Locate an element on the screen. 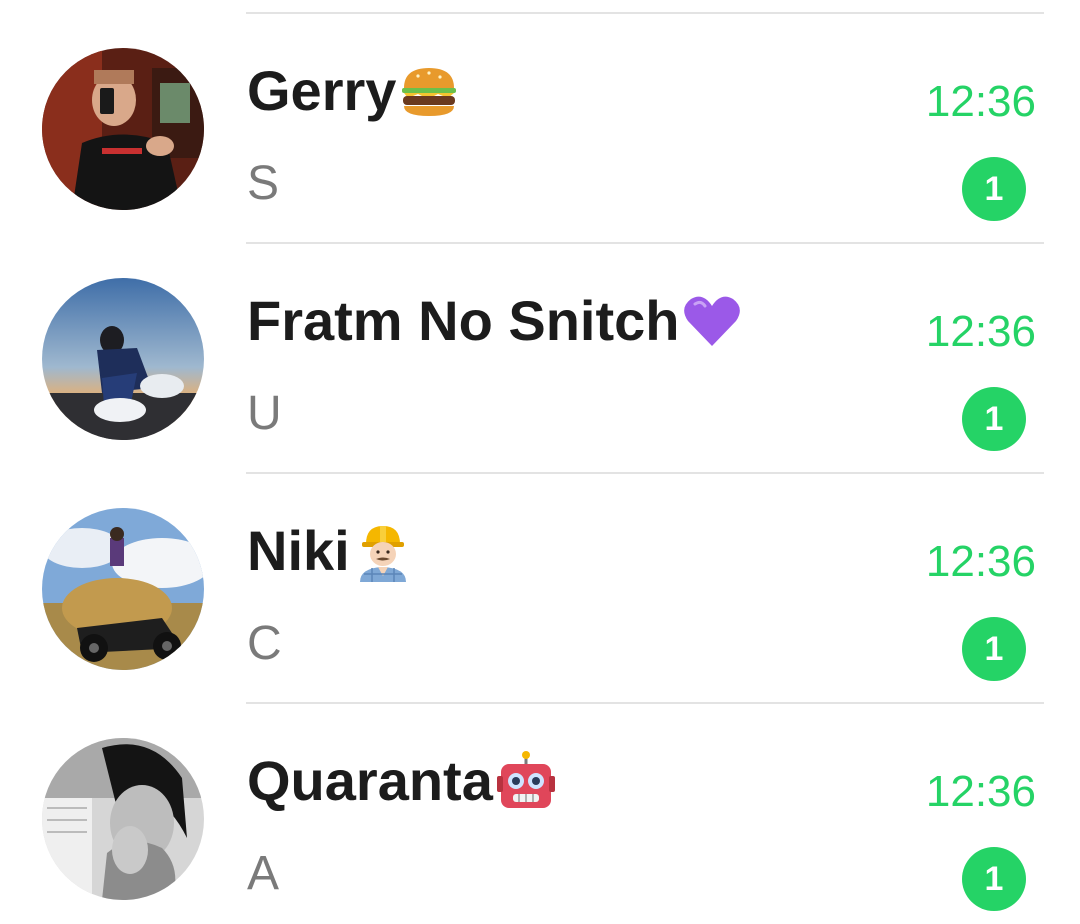 This screenshot has height=924, width=1080. chat-name: Fratm No Snitch is located at coordinates (495, 321).